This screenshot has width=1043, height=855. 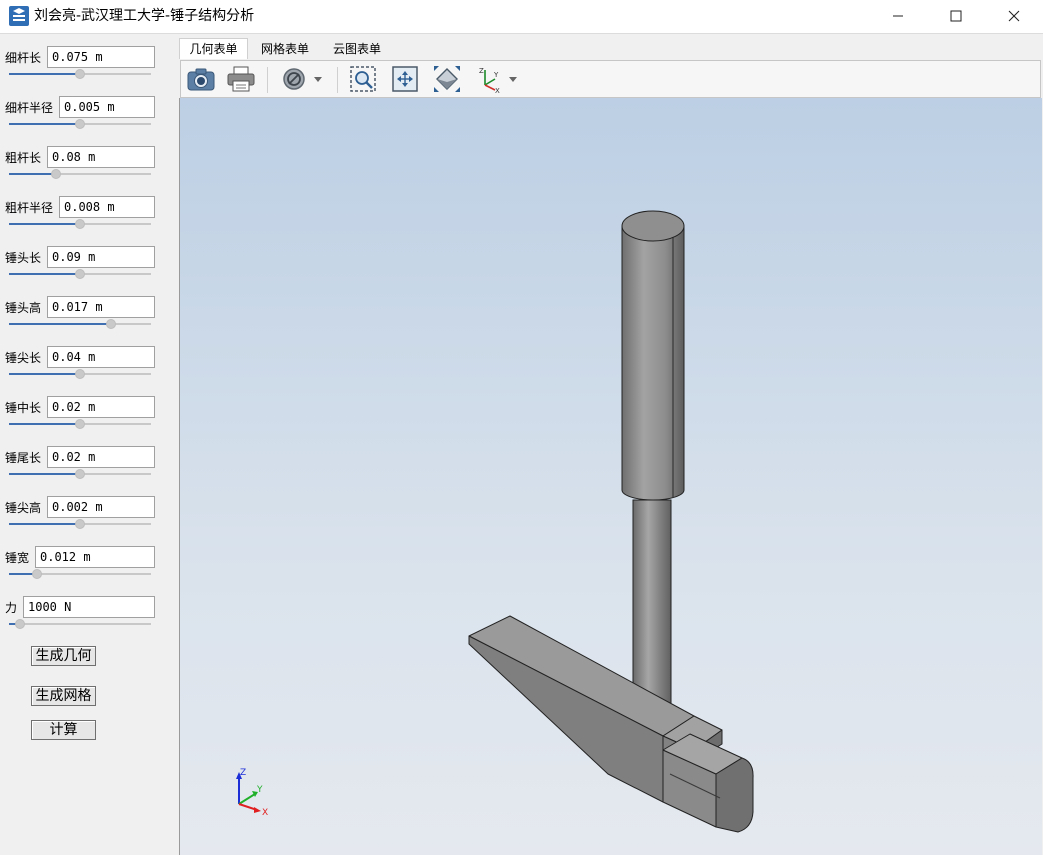 What do you see at coordinates (213, 48) in the screenshot?
I see `tab-geometry: 几何表单` at bounding box center [213, 48].